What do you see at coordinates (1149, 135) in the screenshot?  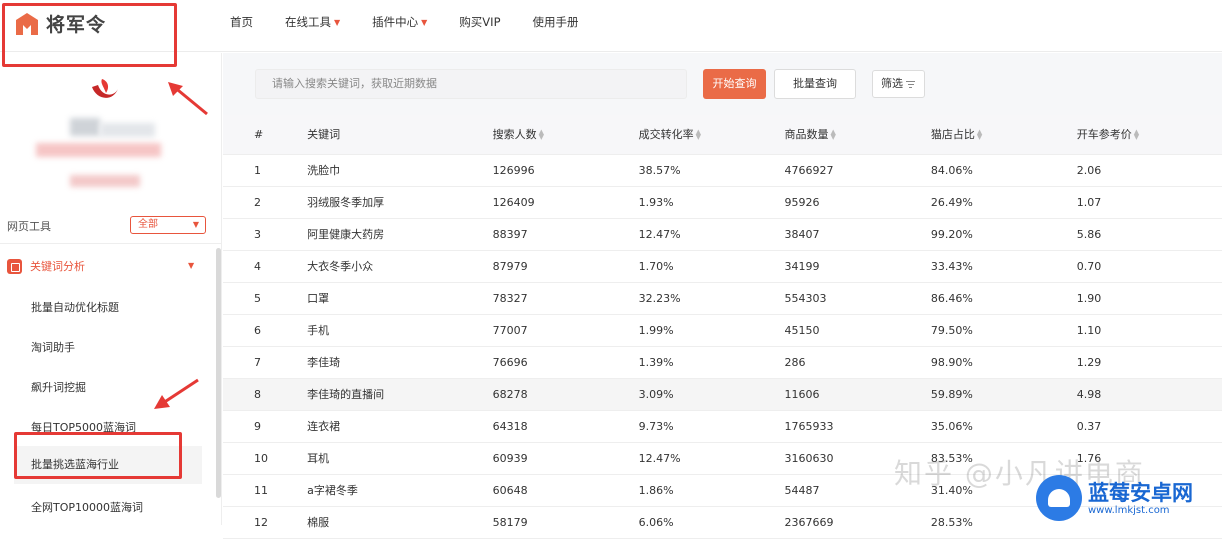 I see `column-header: 开车参考价 ▲ ▼` at bounding box center [1149, 135].